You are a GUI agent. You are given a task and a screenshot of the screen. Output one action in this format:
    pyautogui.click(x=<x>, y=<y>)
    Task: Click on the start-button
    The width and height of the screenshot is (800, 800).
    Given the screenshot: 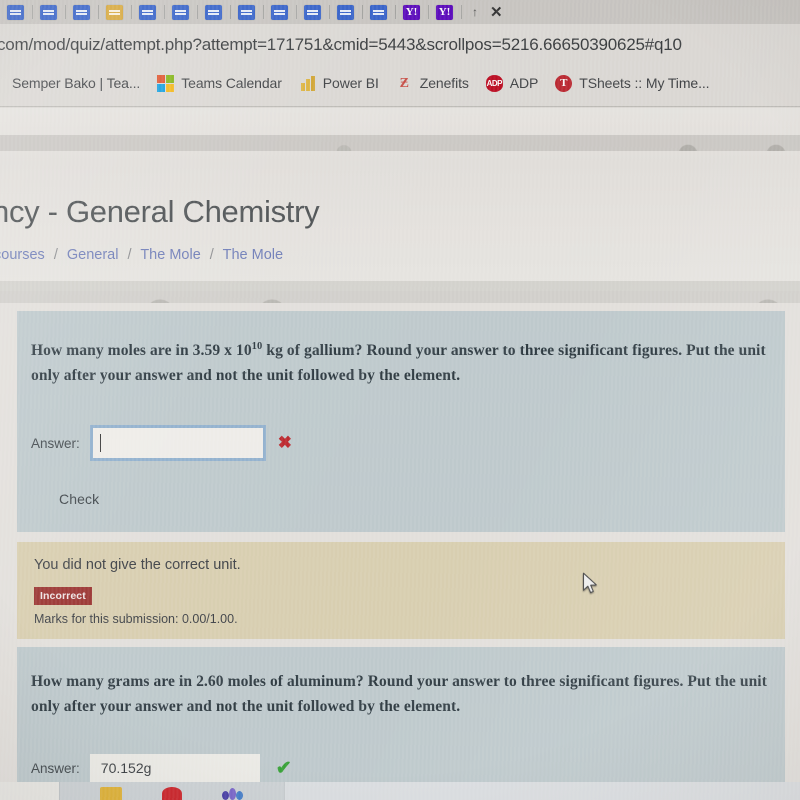 What is the action you would take?
    pyautogui.click(x=30, y=791)
    